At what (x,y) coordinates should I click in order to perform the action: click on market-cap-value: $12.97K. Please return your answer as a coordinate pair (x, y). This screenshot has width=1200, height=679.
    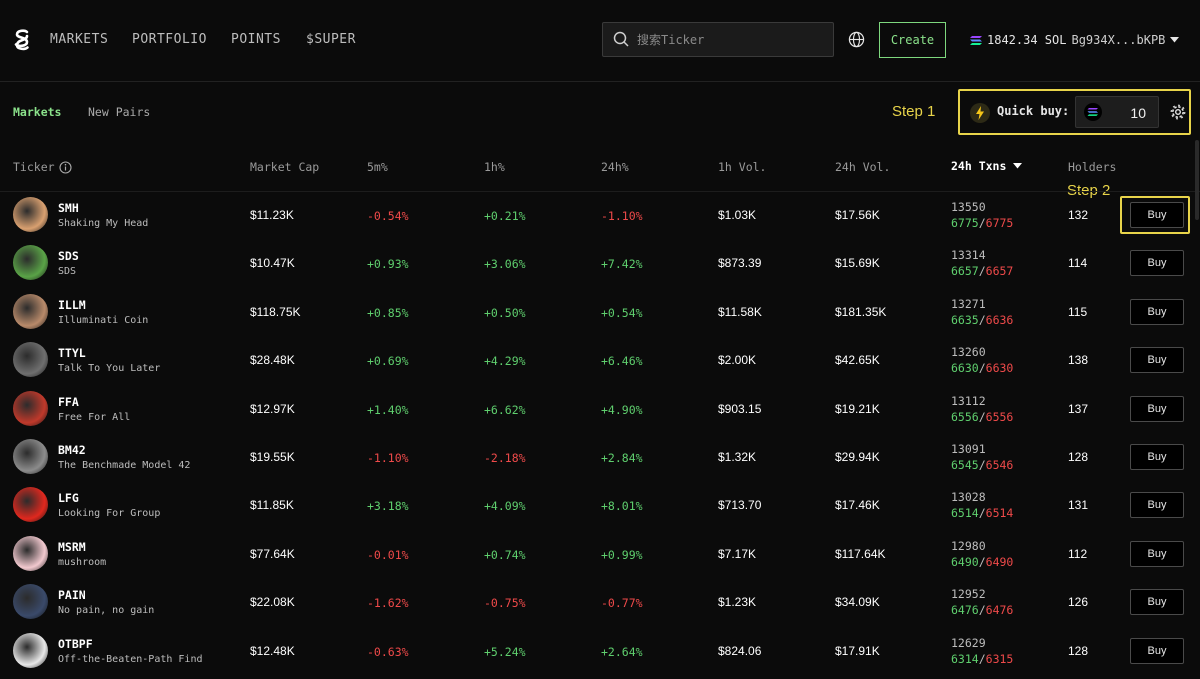
    Looking at the image, I should click on (272, 409).